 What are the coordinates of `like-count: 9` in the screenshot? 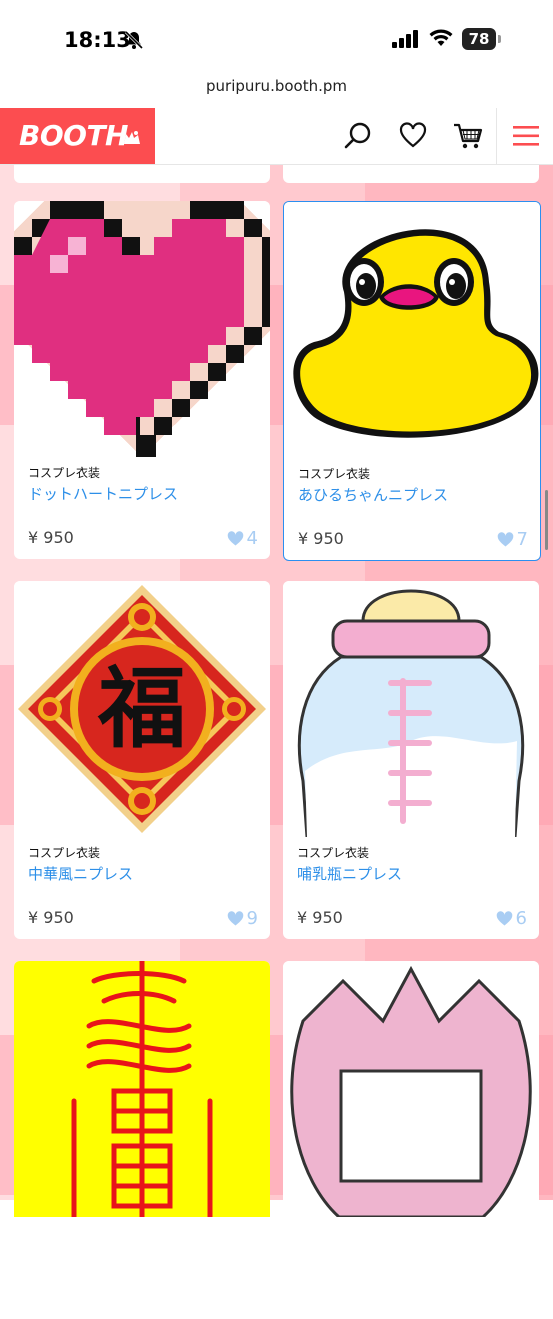 It's located at (252, 918).